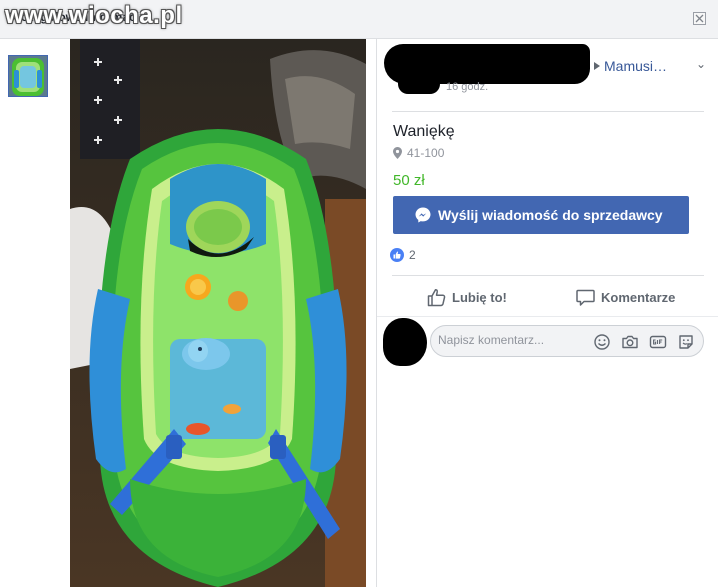 Image resolution: width=718 pixels, height=587 pixels. Describe the element at coordinates (585, 297) in the screenshot. I see `comment-icon` at that location.